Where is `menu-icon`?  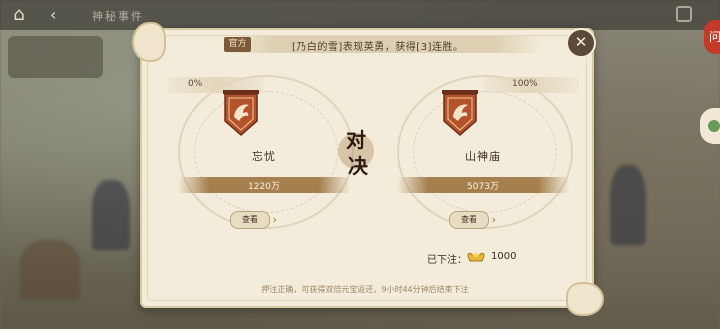
menu-icon is located at coordinates (684, 14).